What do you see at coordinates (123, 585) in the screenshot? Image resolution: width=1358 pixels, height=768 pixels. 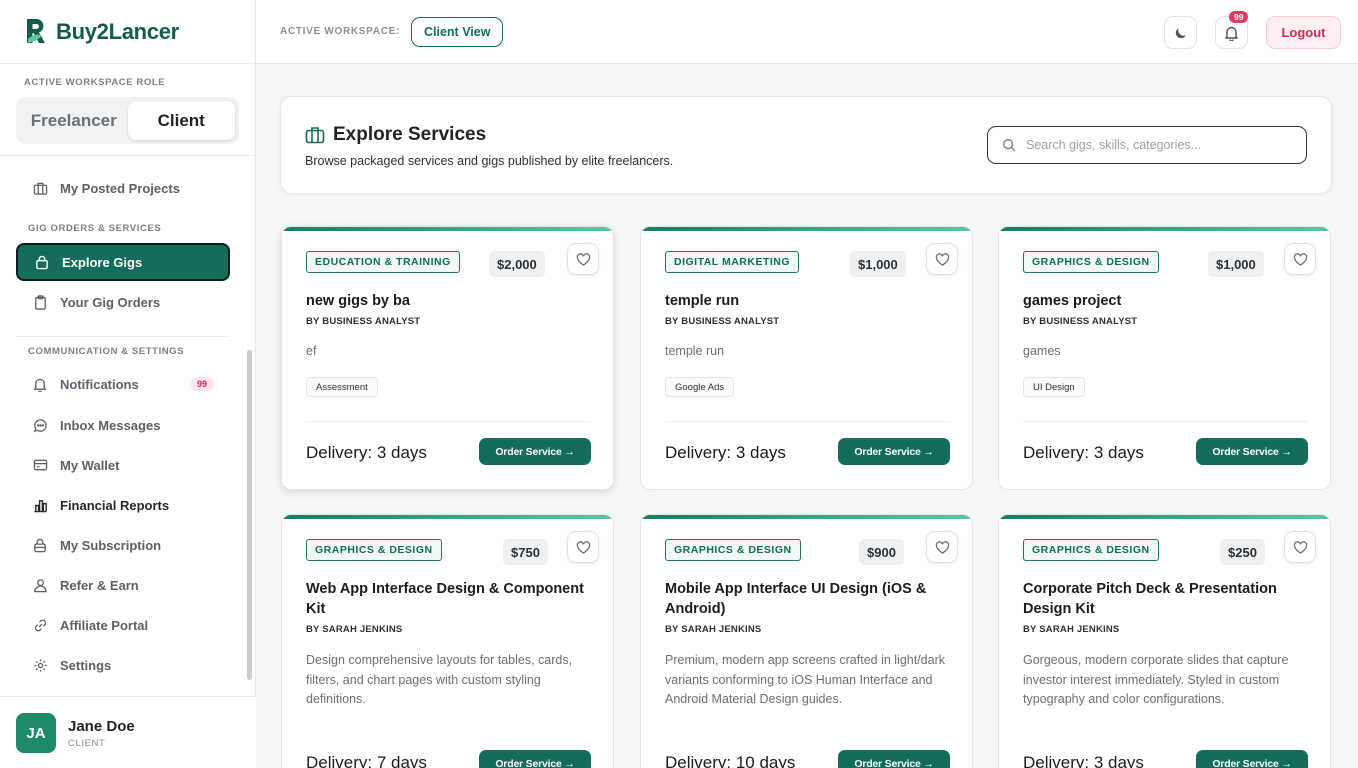 I see `sidebar-item-refer-earn: Refer & Earn` at bounding box center [123, 585].